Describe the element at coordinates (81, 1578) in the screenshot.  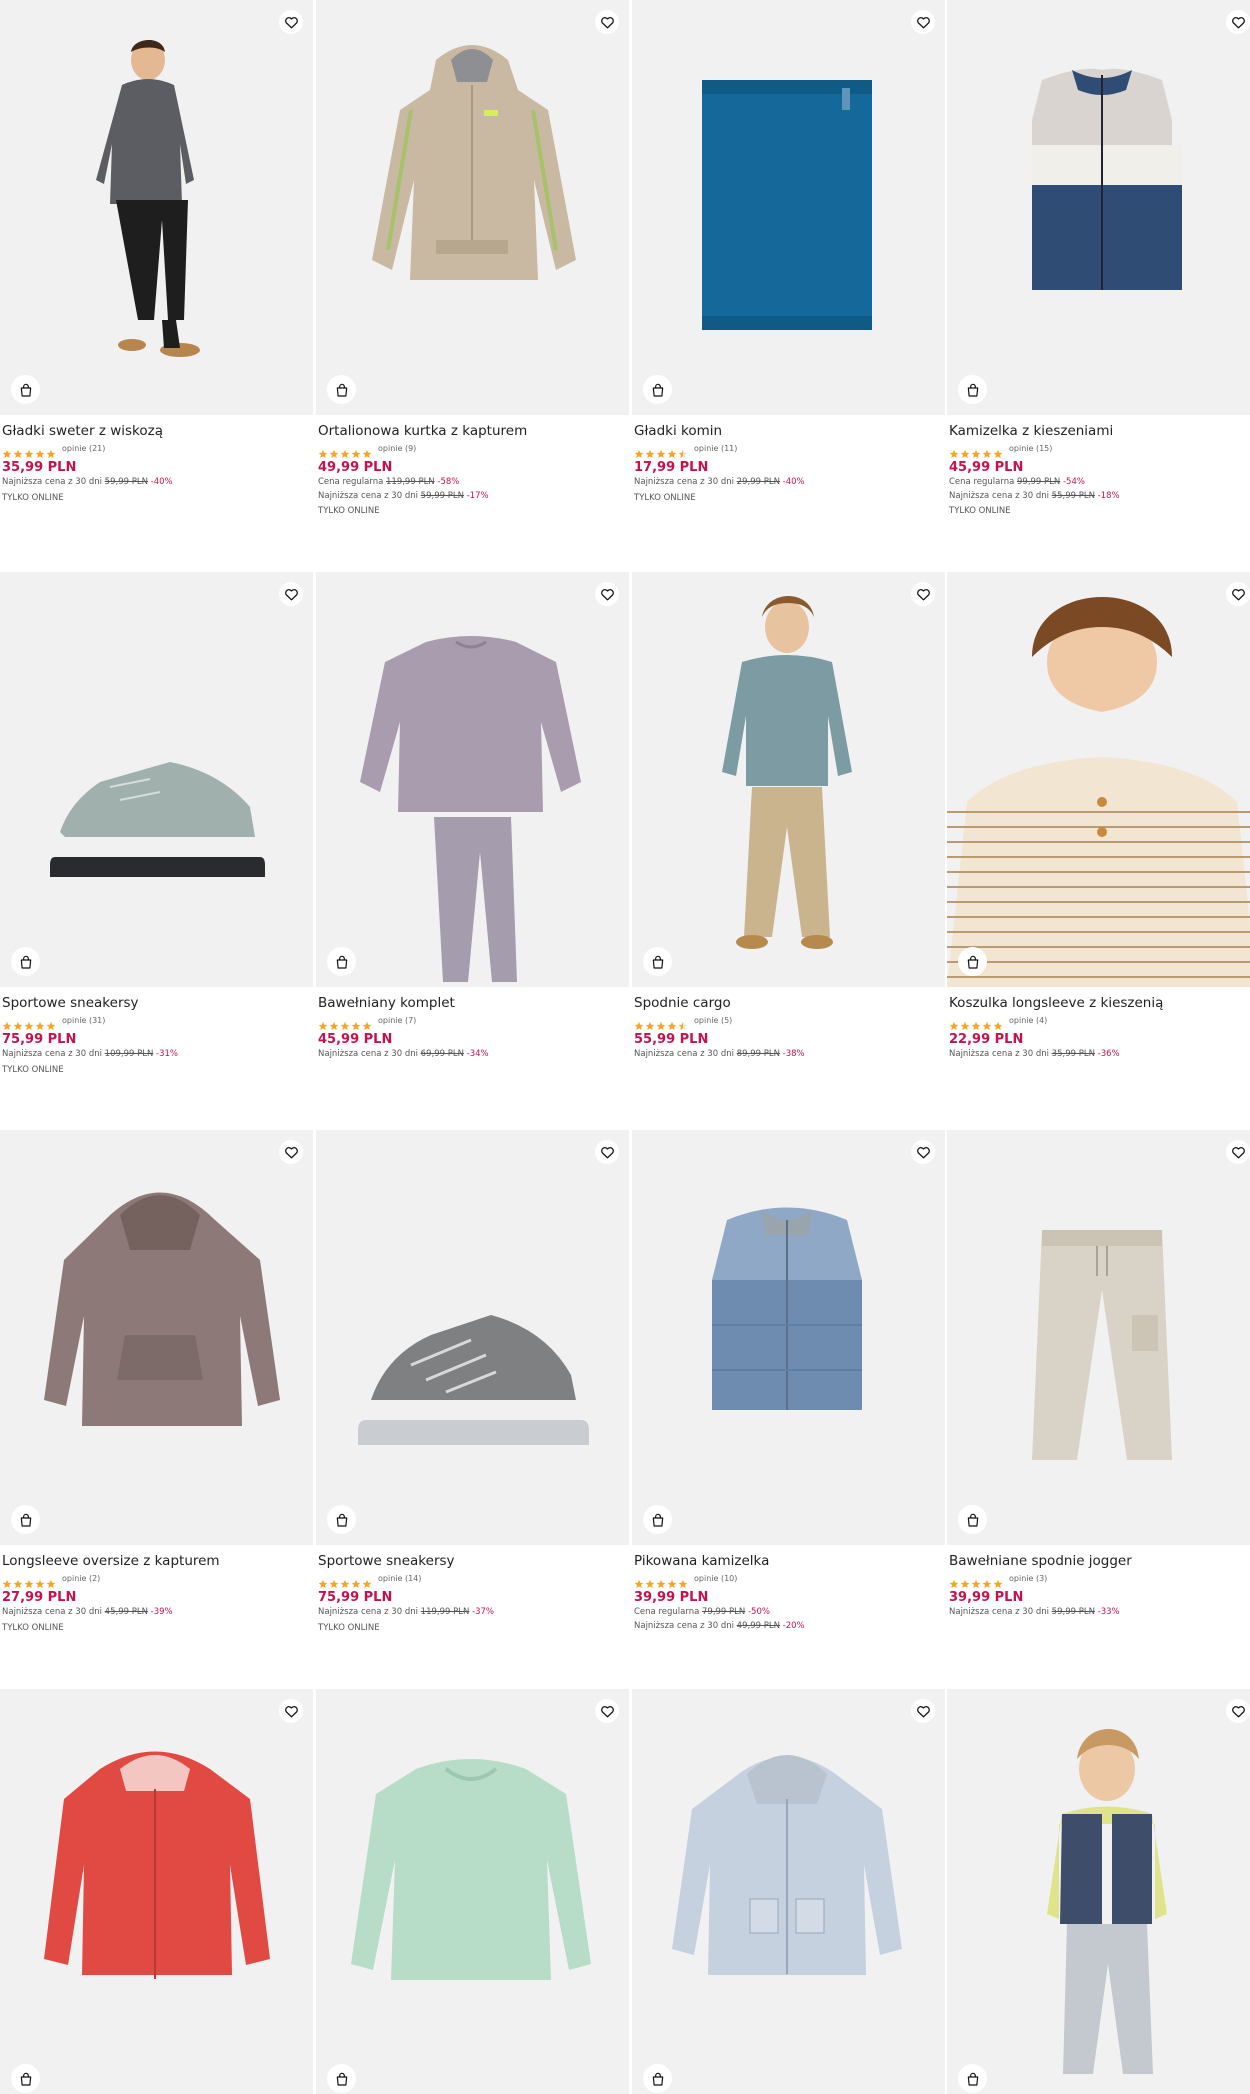
I see `review-count: opinie (2)` at that location.